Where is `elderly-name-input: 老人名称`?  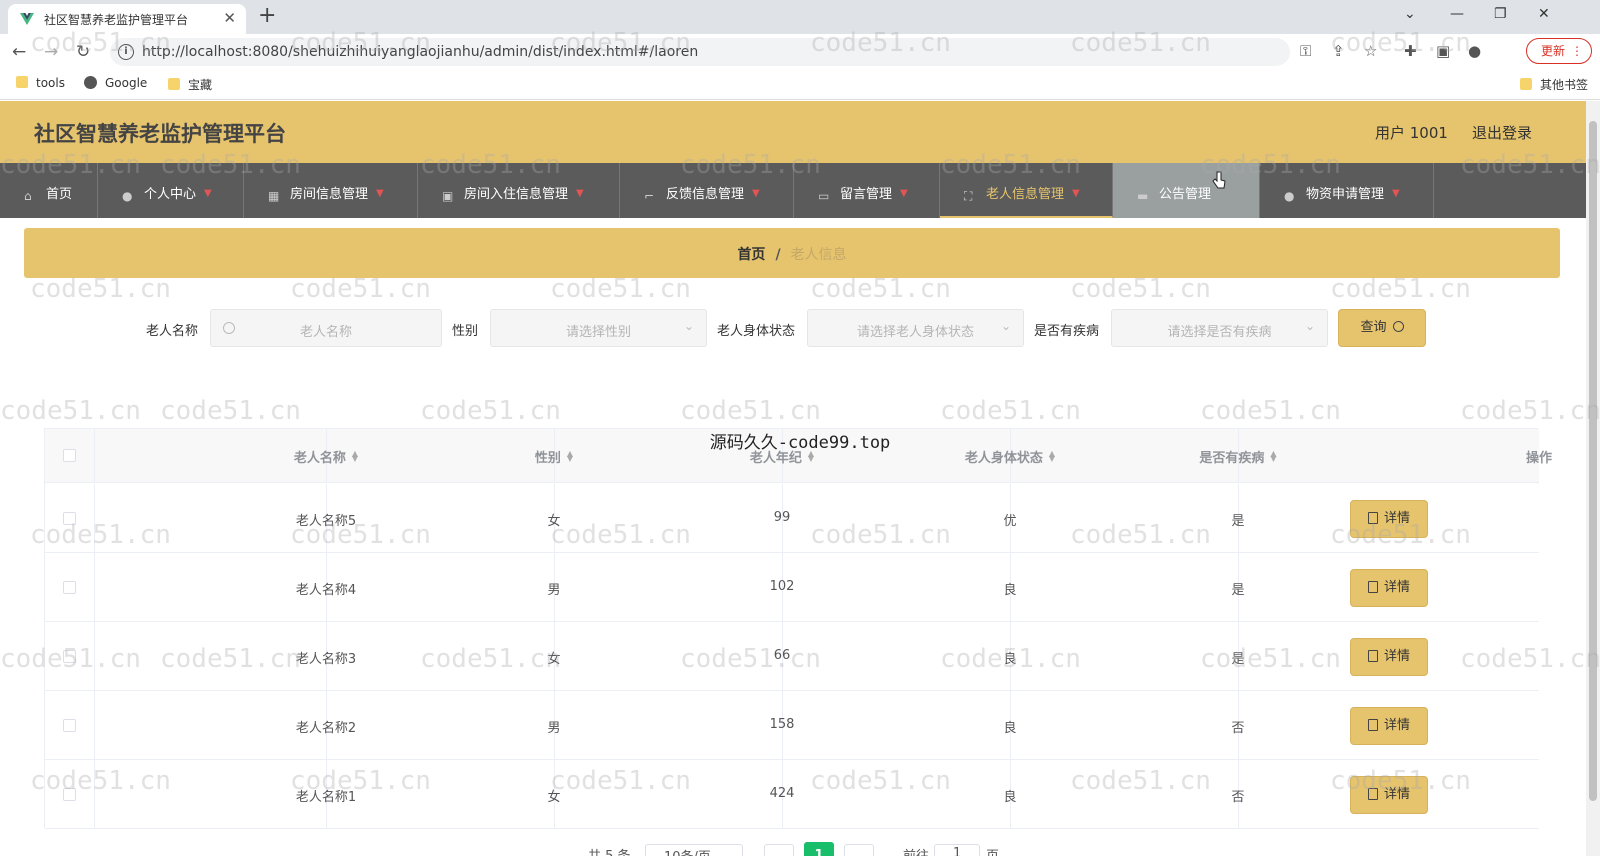 elderly-name-input: 老人名称 is located at coordinates (326, 328).